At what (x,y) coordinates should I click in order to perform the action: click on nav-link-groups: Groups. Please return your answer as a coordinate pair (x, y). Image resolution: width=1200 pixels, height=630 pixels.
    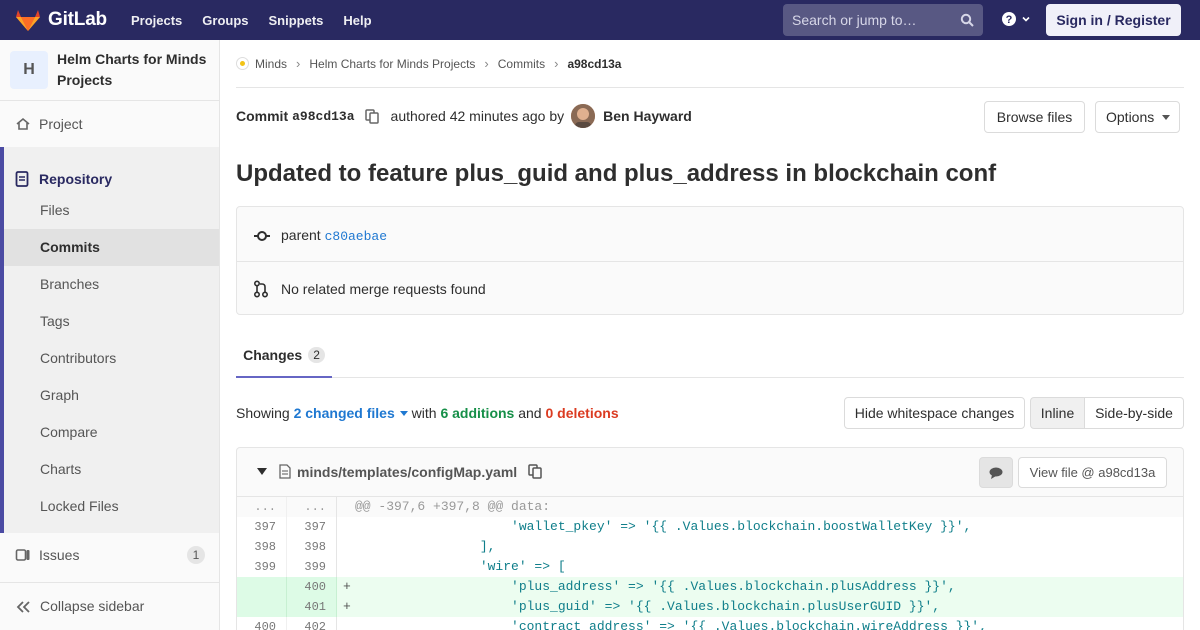
    Looking at the image, I should click on (225, 20).